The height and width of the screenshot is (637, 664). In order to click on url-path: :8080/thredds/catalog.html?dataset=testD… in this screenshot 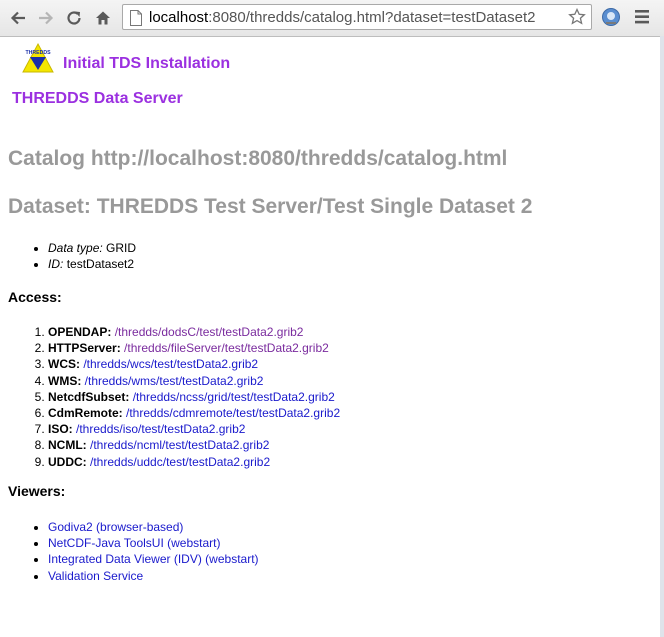, I will do `click(372, 17)`.